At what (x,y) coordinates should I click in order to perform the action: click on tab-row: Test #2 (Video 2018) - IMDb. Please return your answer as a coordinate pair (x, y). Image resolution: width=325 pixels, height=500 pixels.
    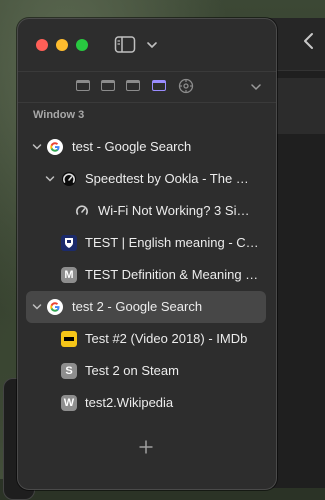
    Looking at the image, I should click on (146, 339).